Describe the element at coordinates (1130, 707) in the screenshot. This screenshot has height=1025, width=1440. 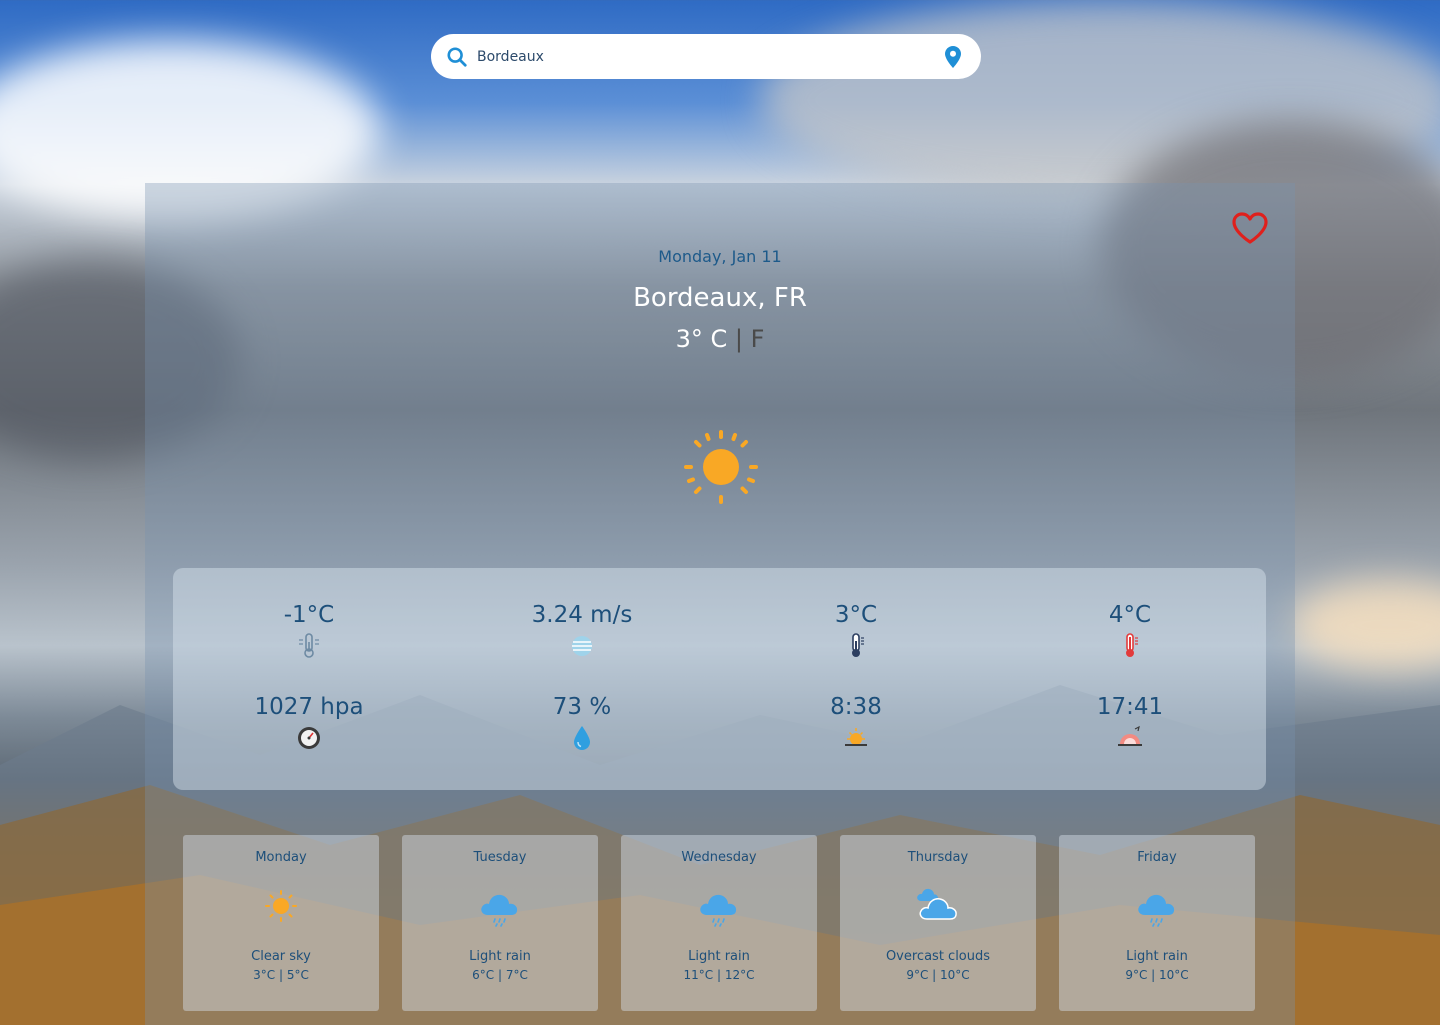
I see `stat-value: 17:41` at that location.